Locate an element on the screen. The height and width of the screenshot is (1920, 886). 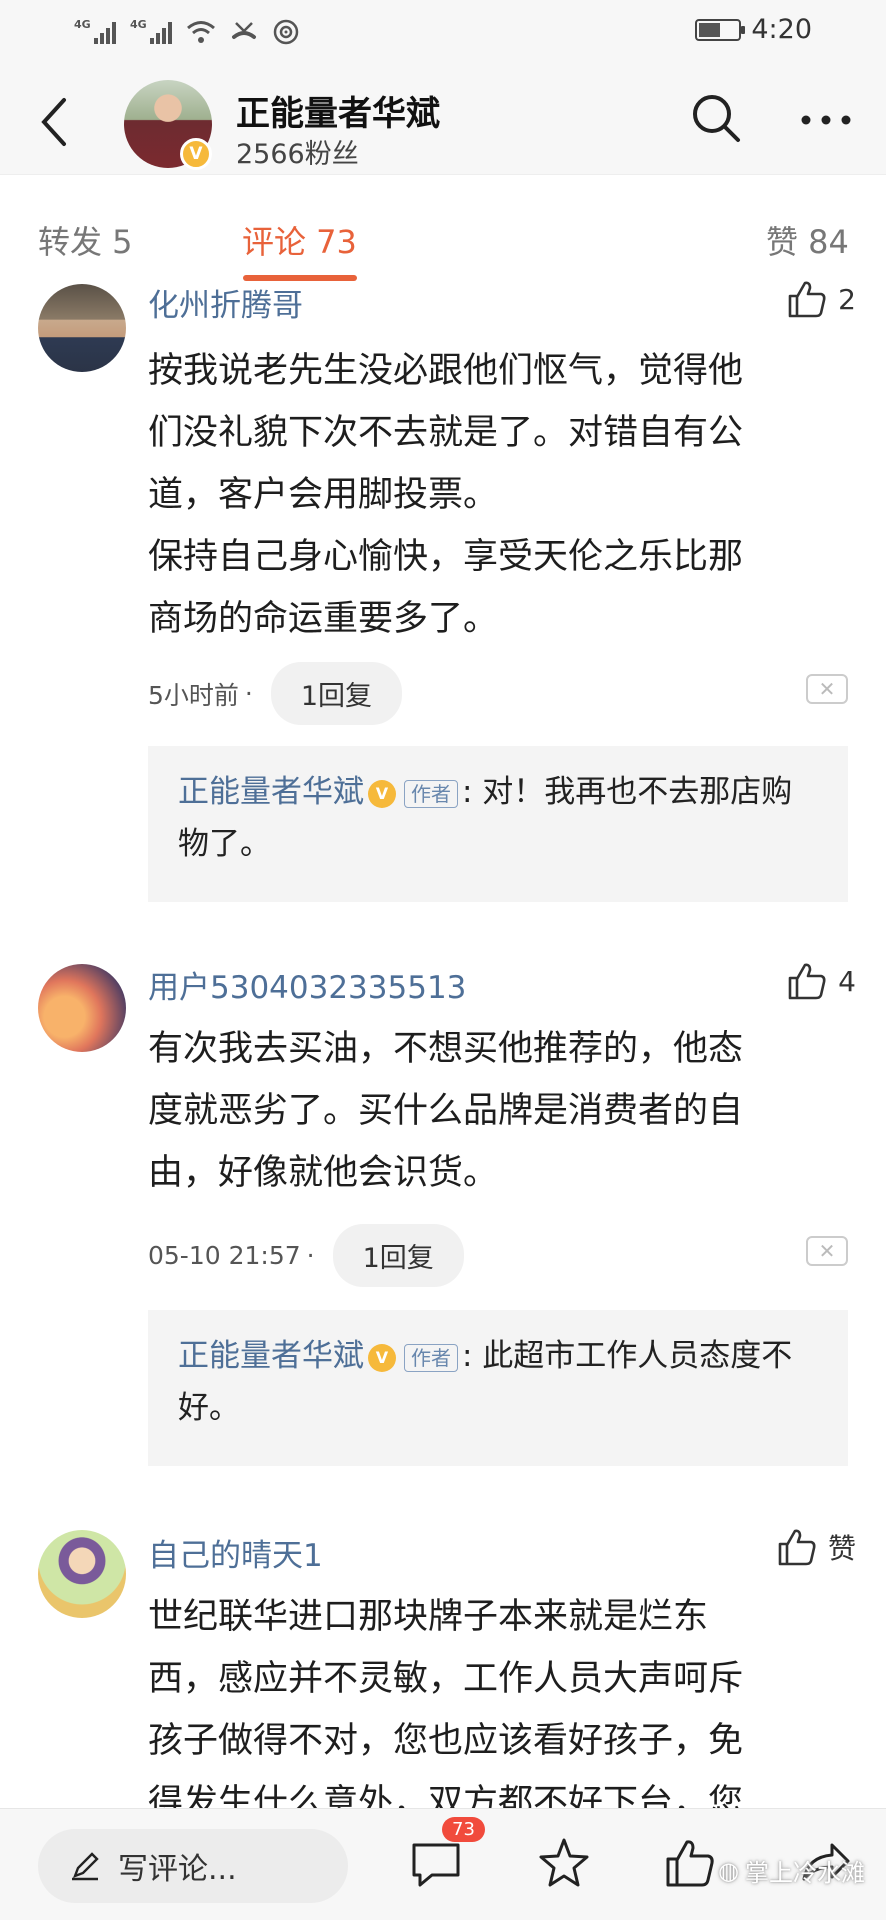
missed-call-icon is located at coordinates (244, 30).